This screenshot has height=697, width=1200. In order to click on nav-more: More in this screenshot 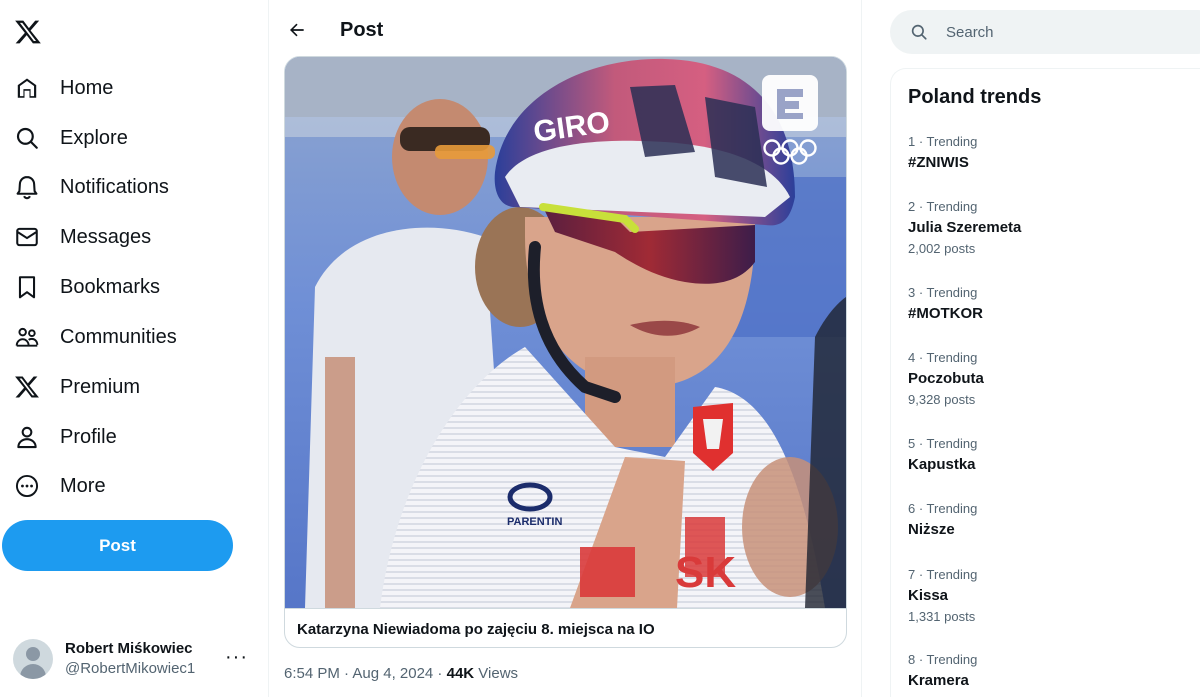, I will do `click(60, 486)`.